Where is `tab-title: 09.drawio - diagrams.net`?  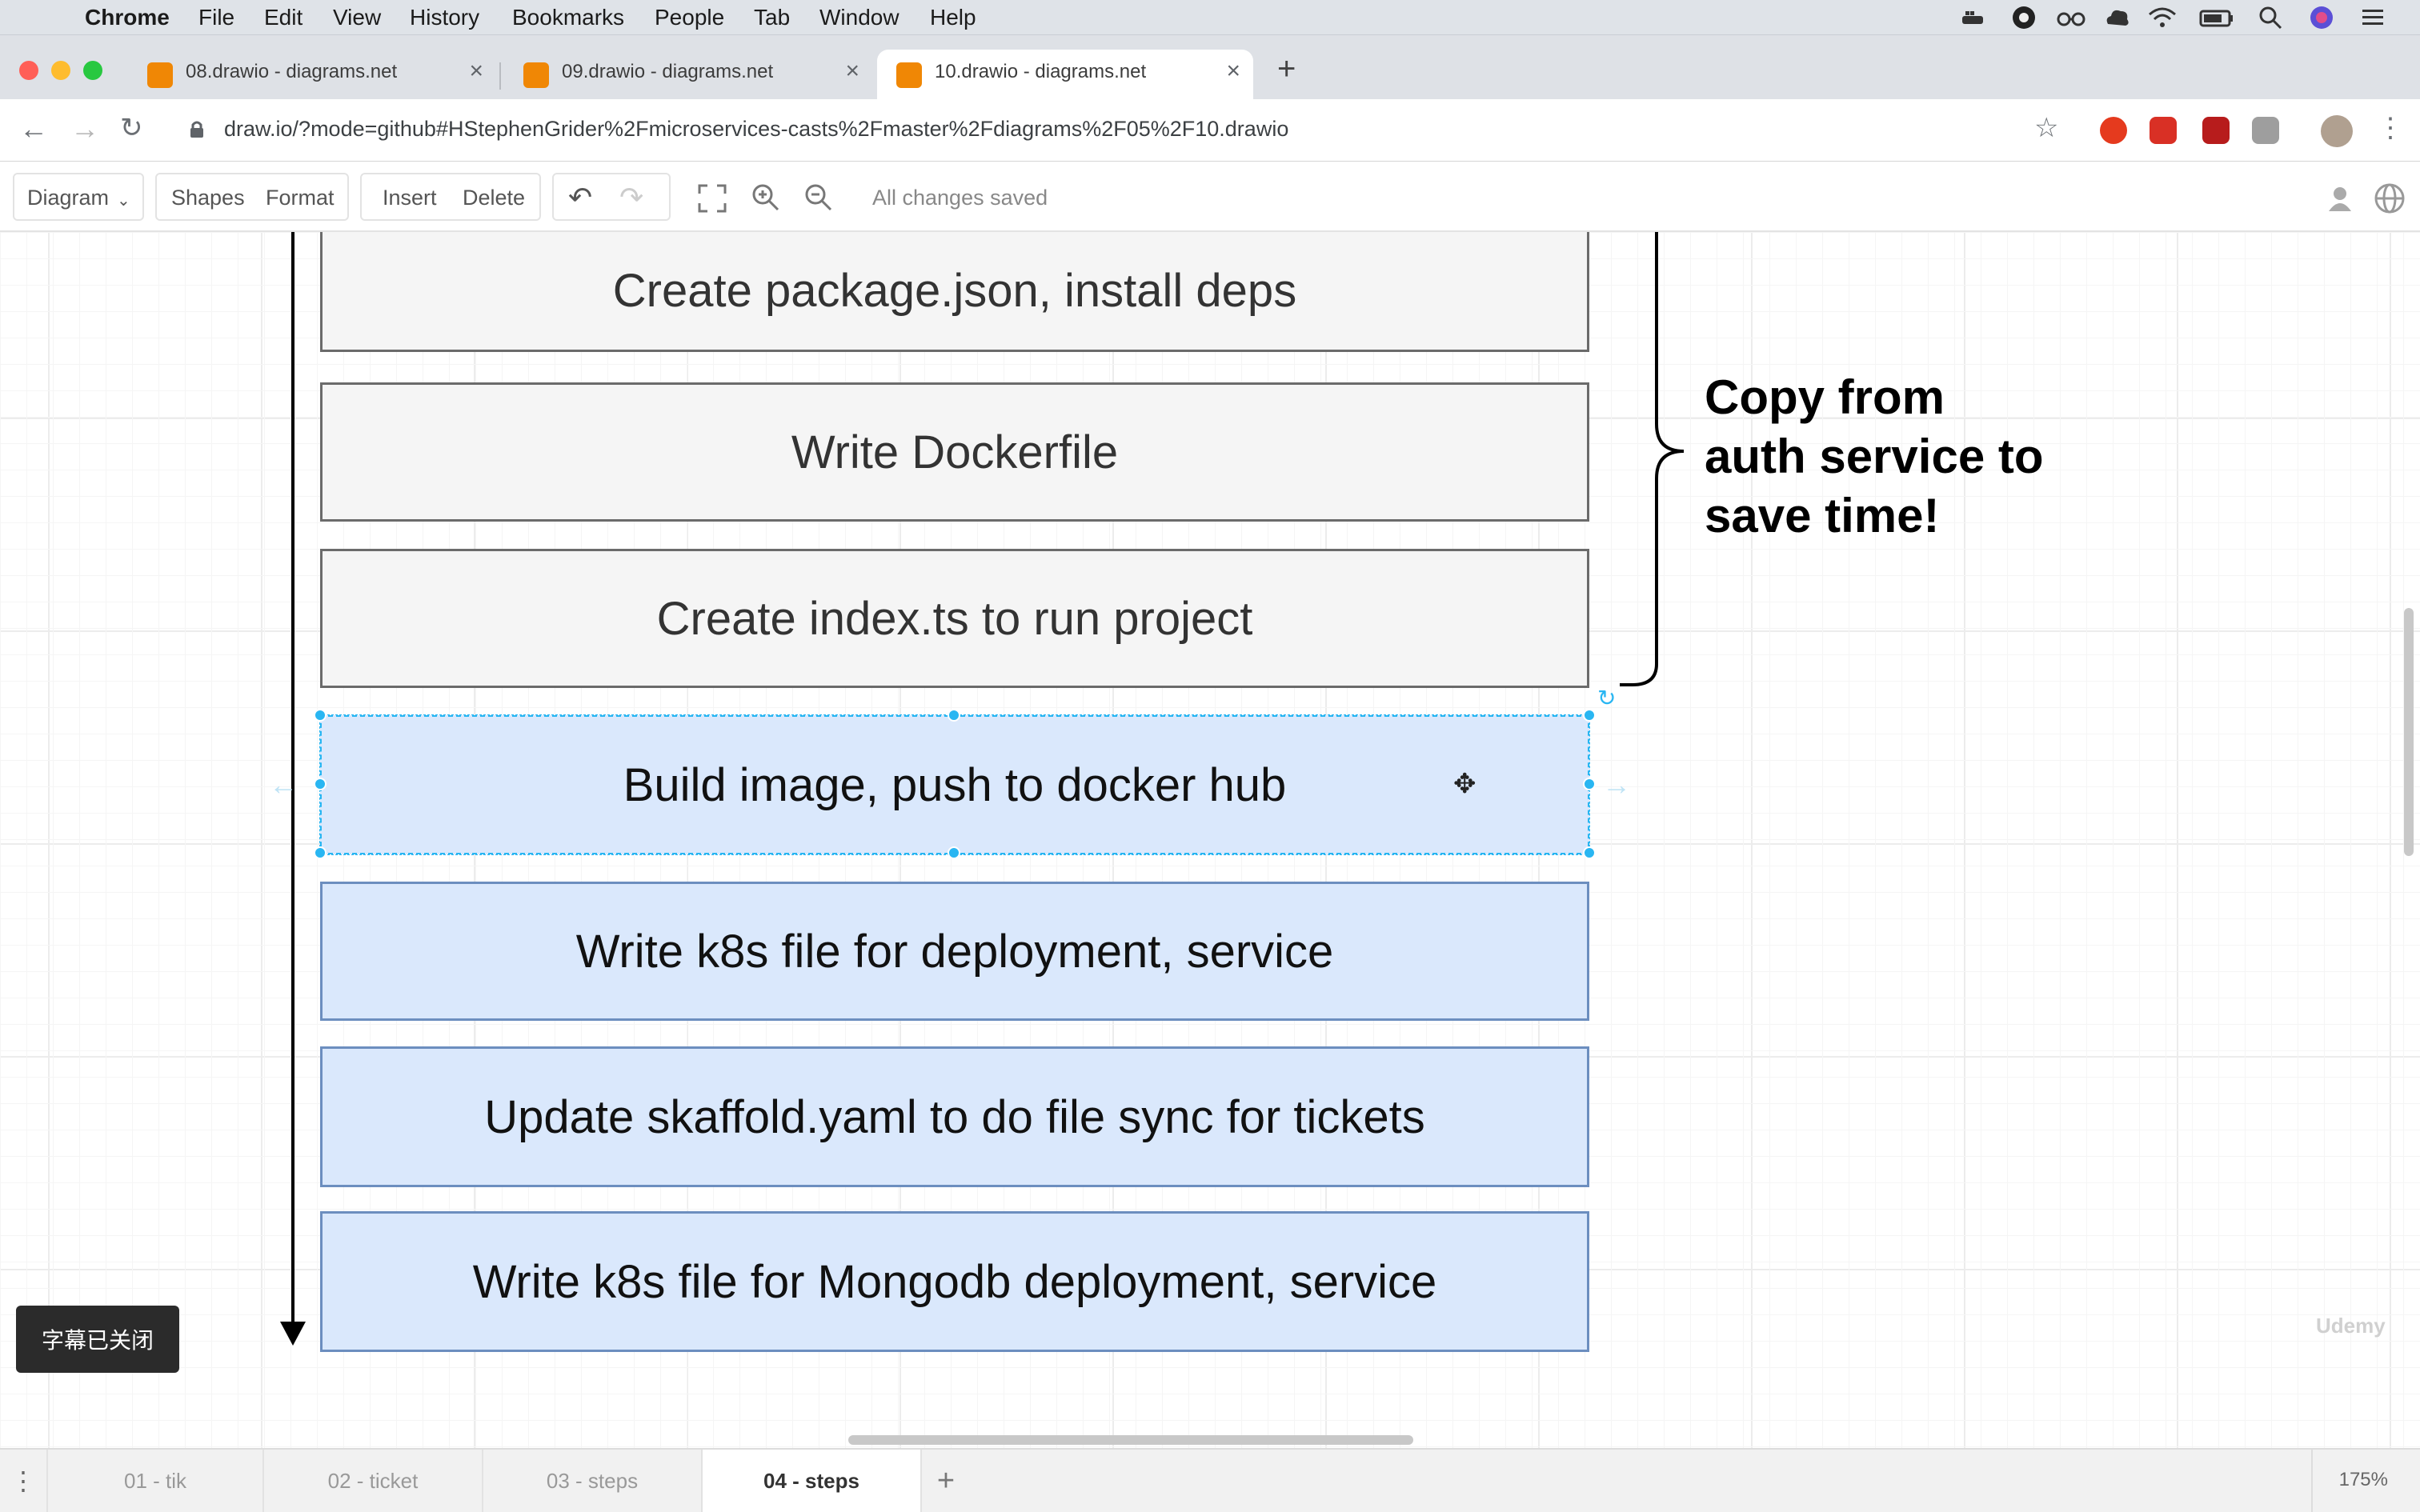
tab-title: 09.drawio - diagrams.net is located at coordinates (668, 71).